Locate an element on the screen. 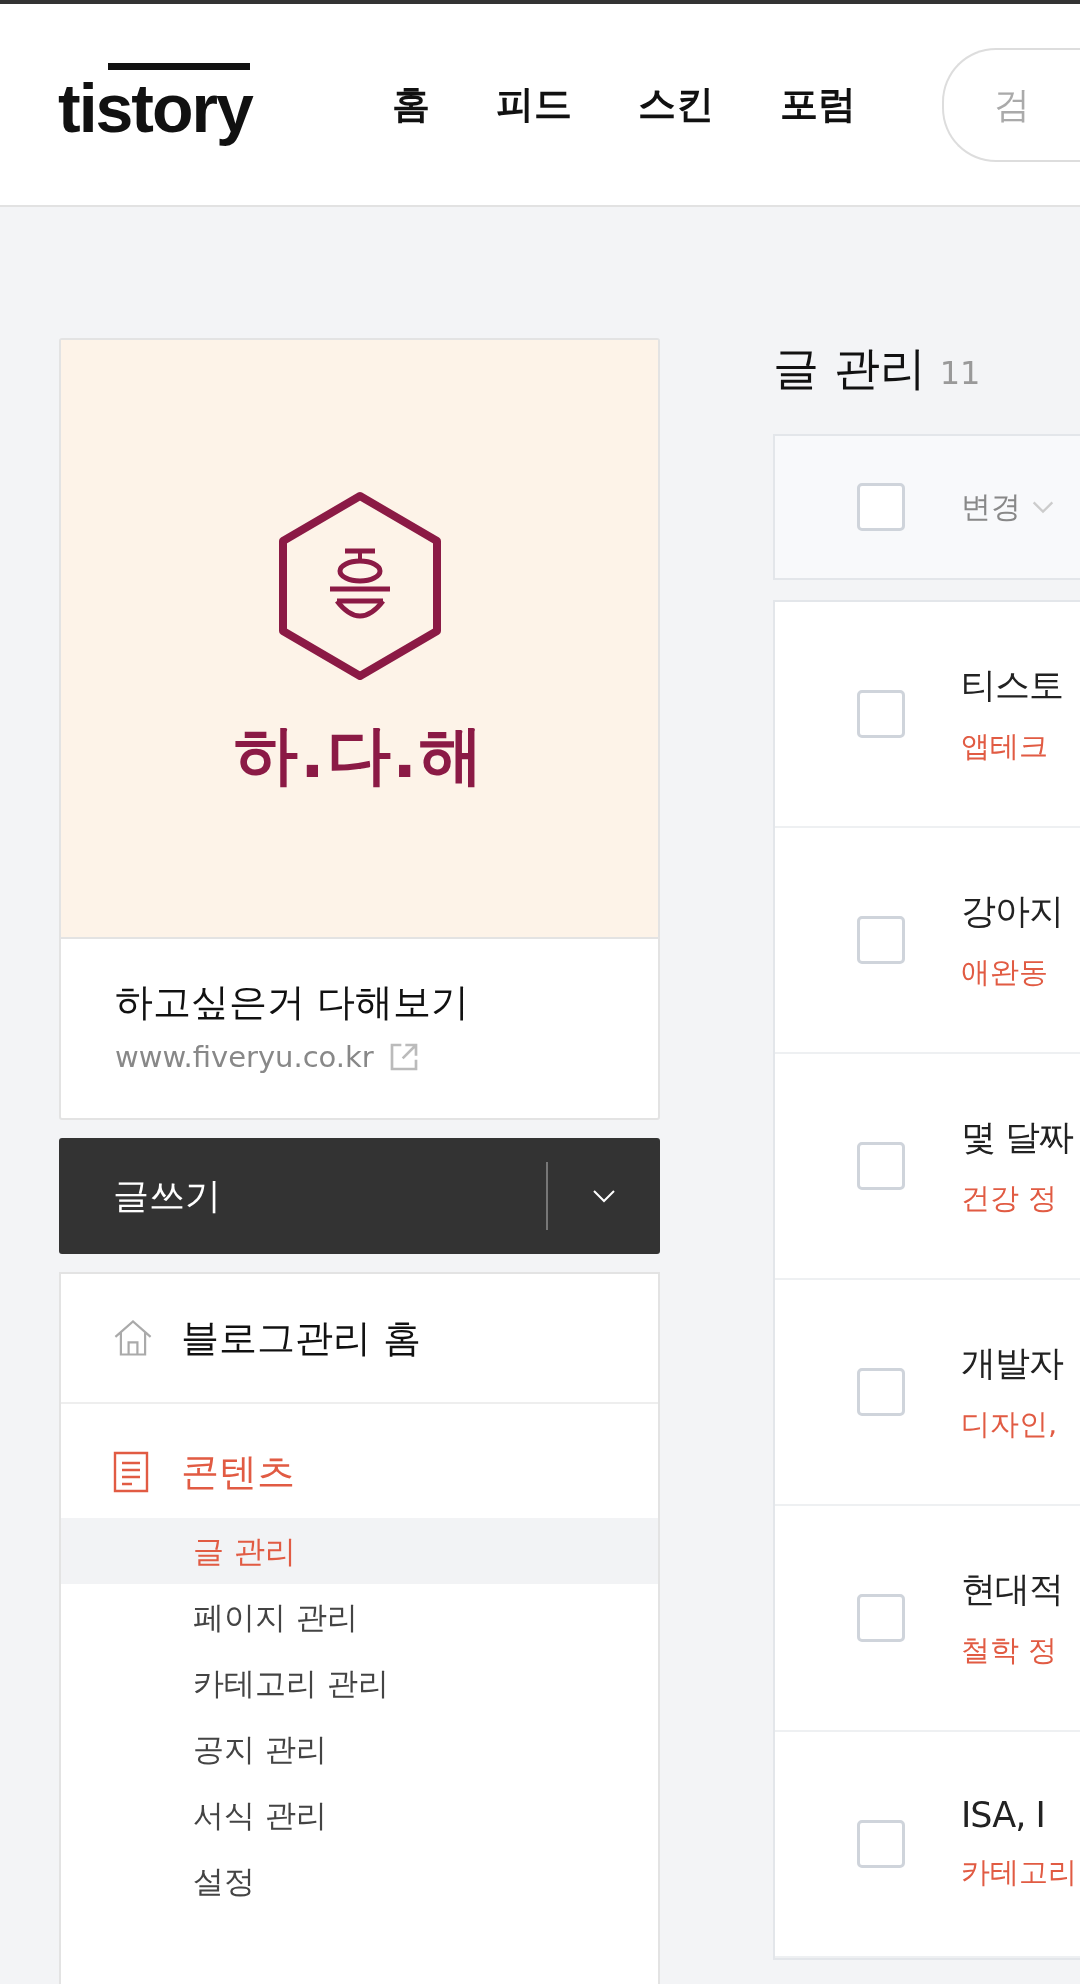  post-category: 애완동 is located at coordinates (1005, 972).